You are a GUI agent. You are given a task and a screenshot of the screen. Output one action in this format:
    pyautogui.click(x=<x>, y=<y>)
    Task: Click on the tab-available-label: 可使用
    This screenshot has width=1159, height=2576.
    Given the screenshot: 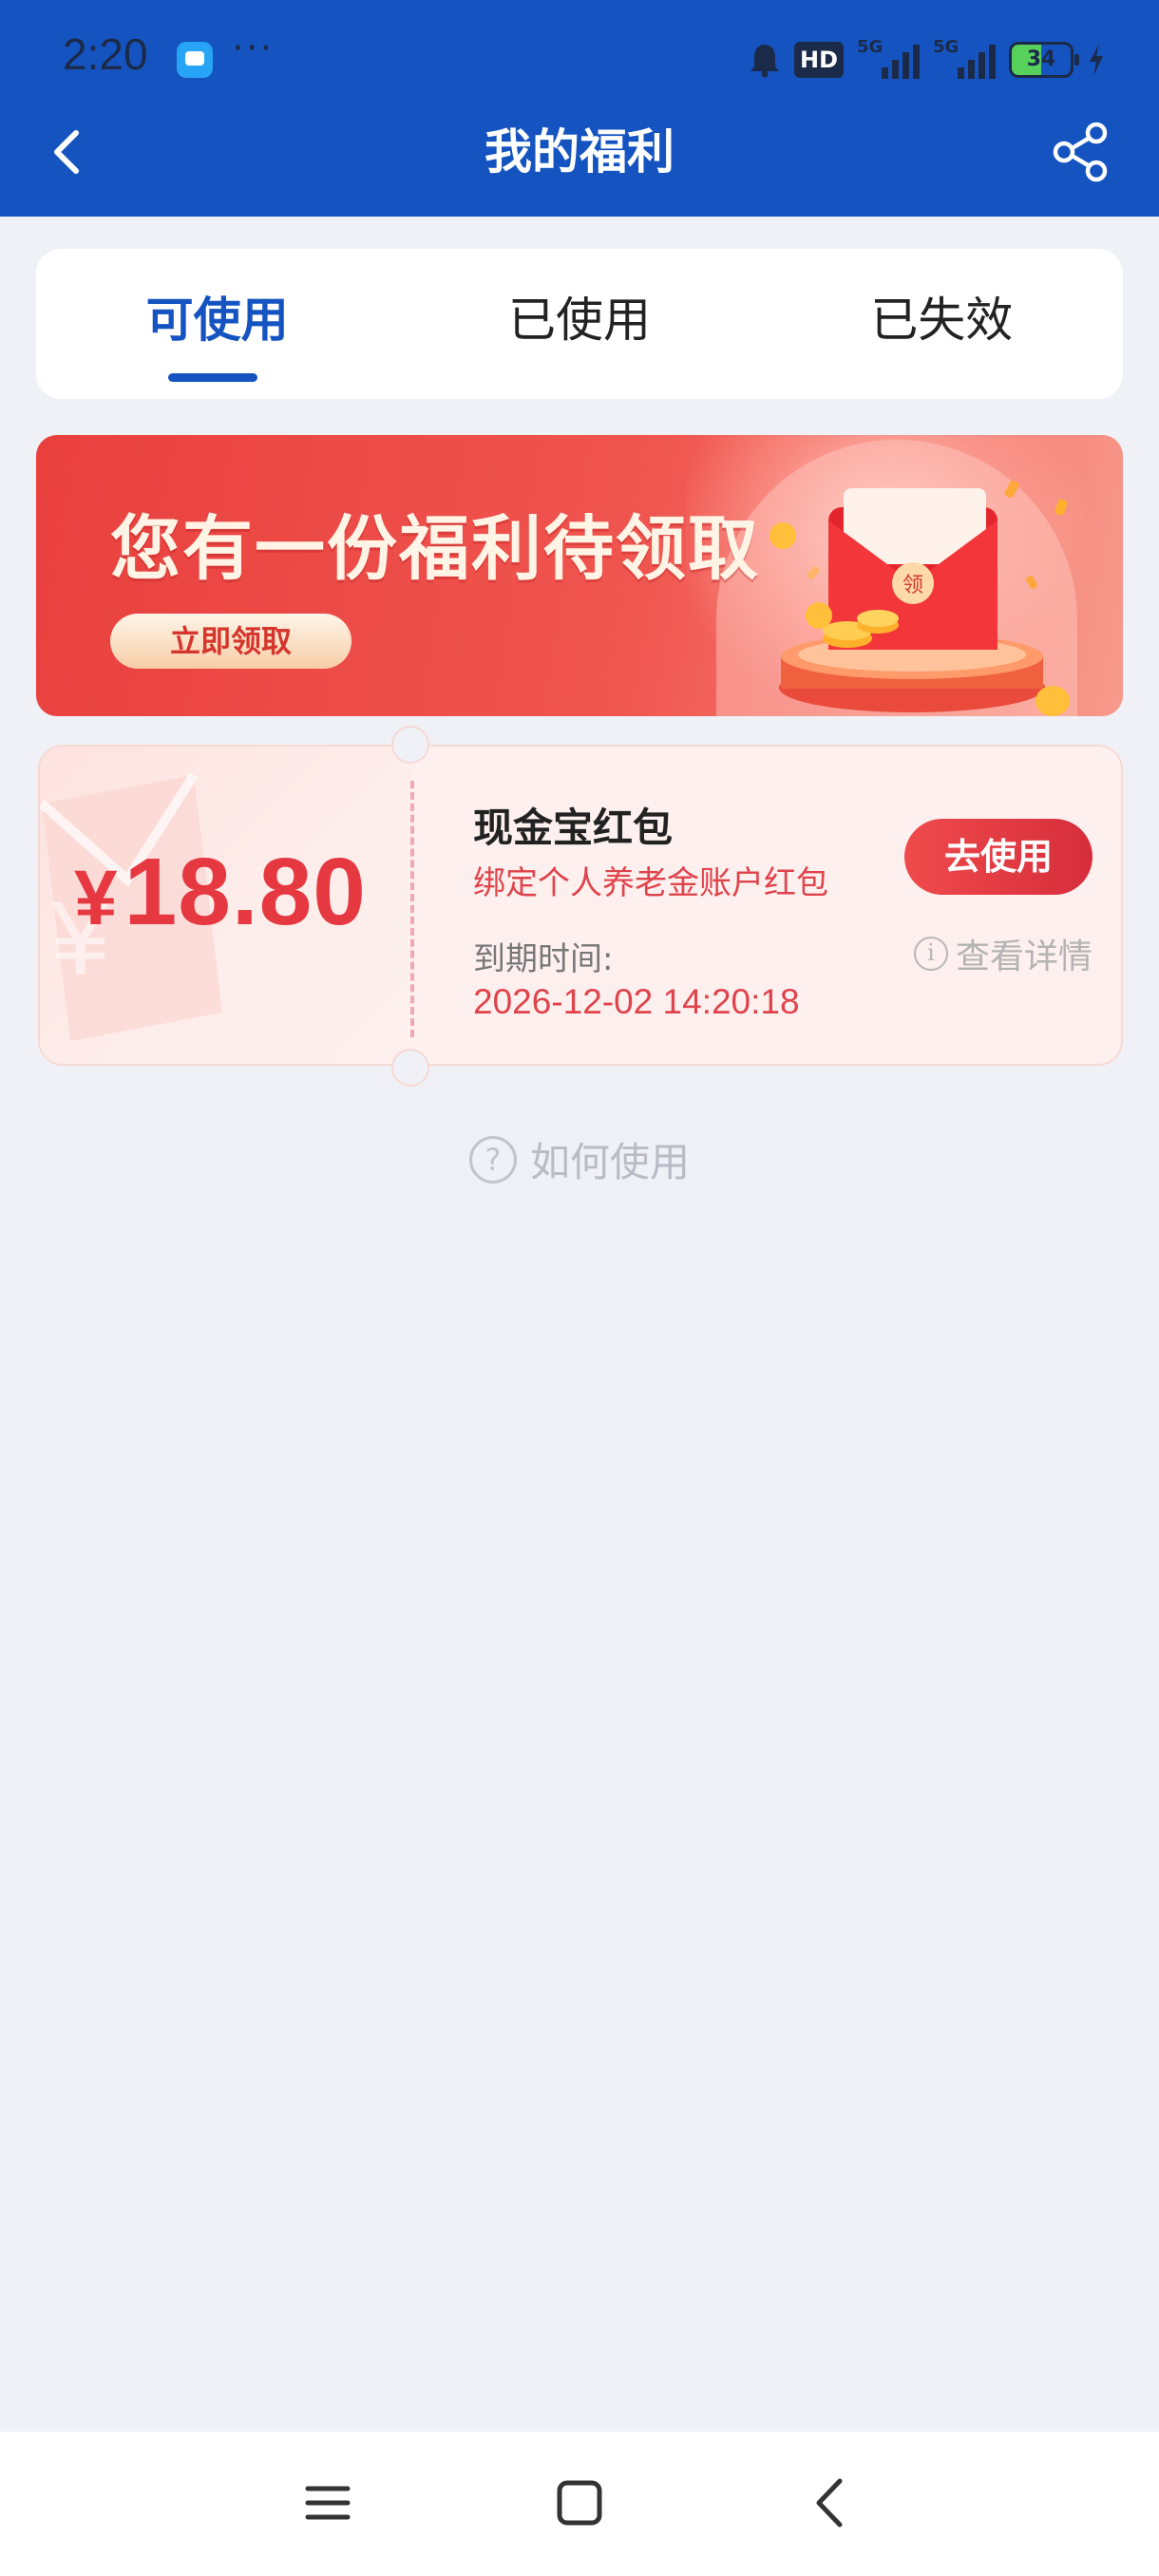 What is the action you would take?
    pyautogui.click(x=217, y=320)
    